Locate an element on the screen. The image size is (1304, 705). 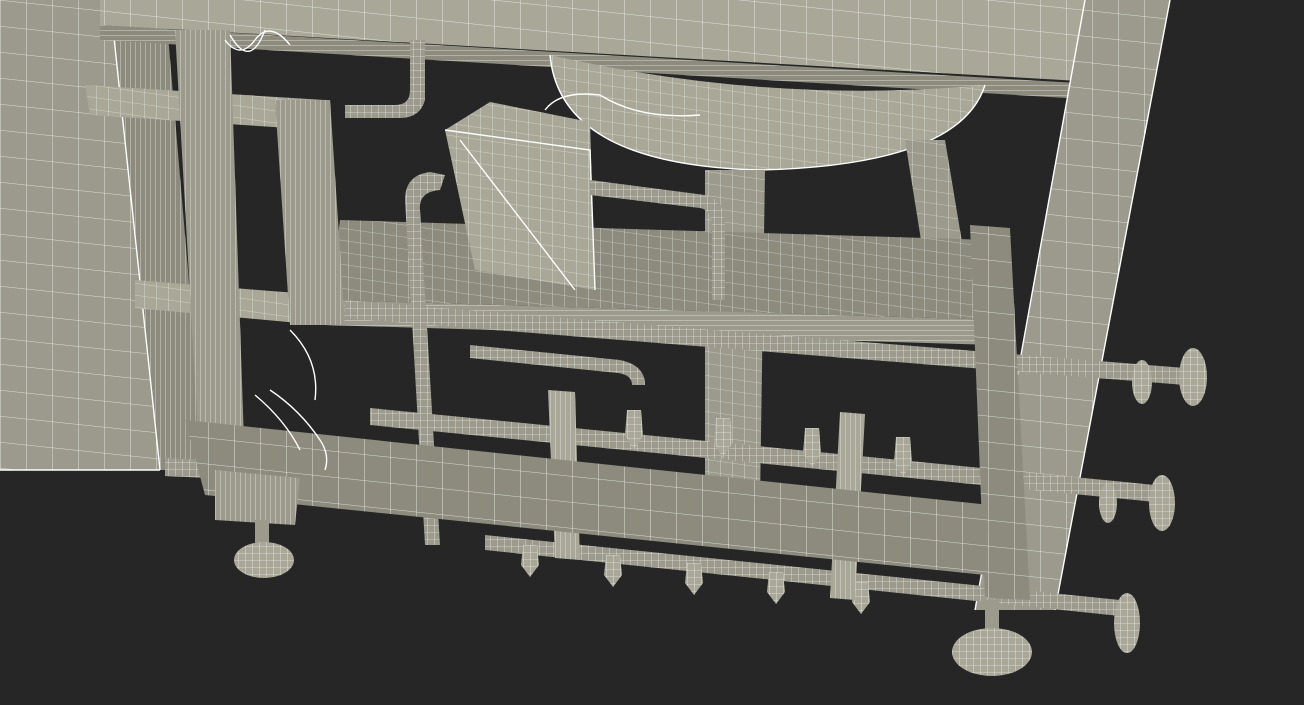
leveling-foot-left is located at coordinates (264, 549).